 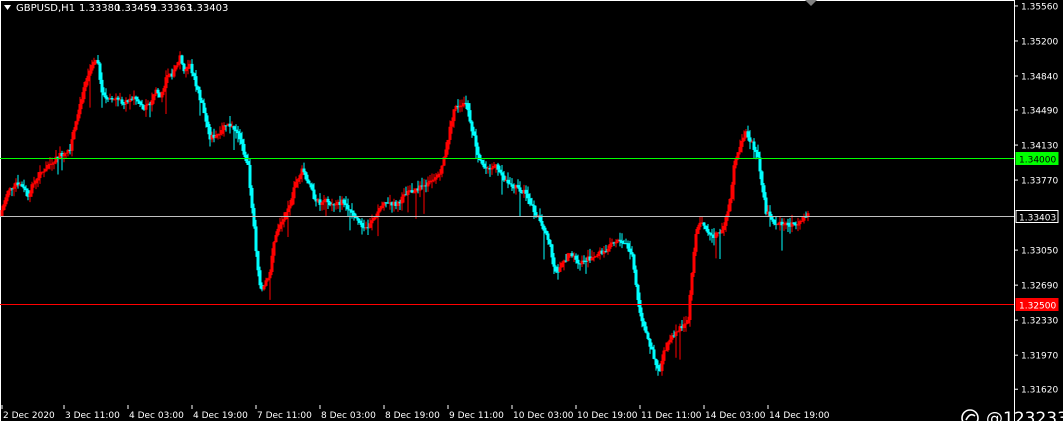 What do you see at coordinates (735, 416) in the screenshot?
I see `x-tick-label: 14 Dec 03:00` at bounding box center [735, 416].